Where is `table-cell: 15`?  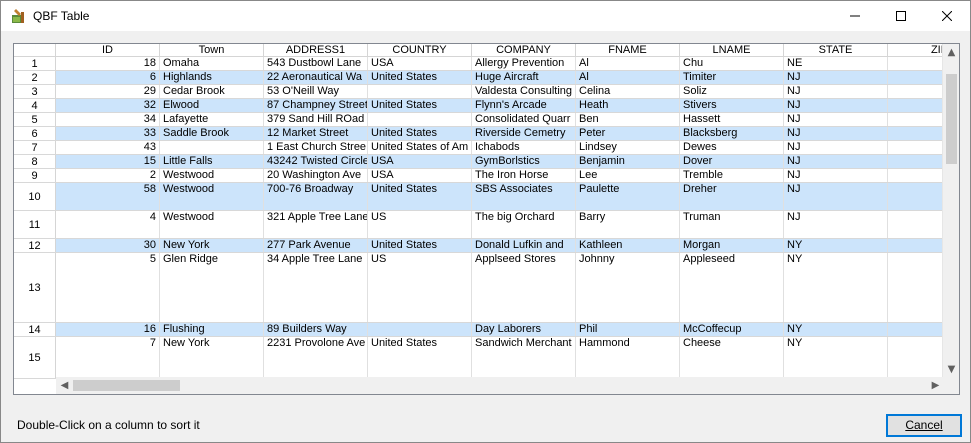 table-cell: 15 is located at coordinates (108, 161).